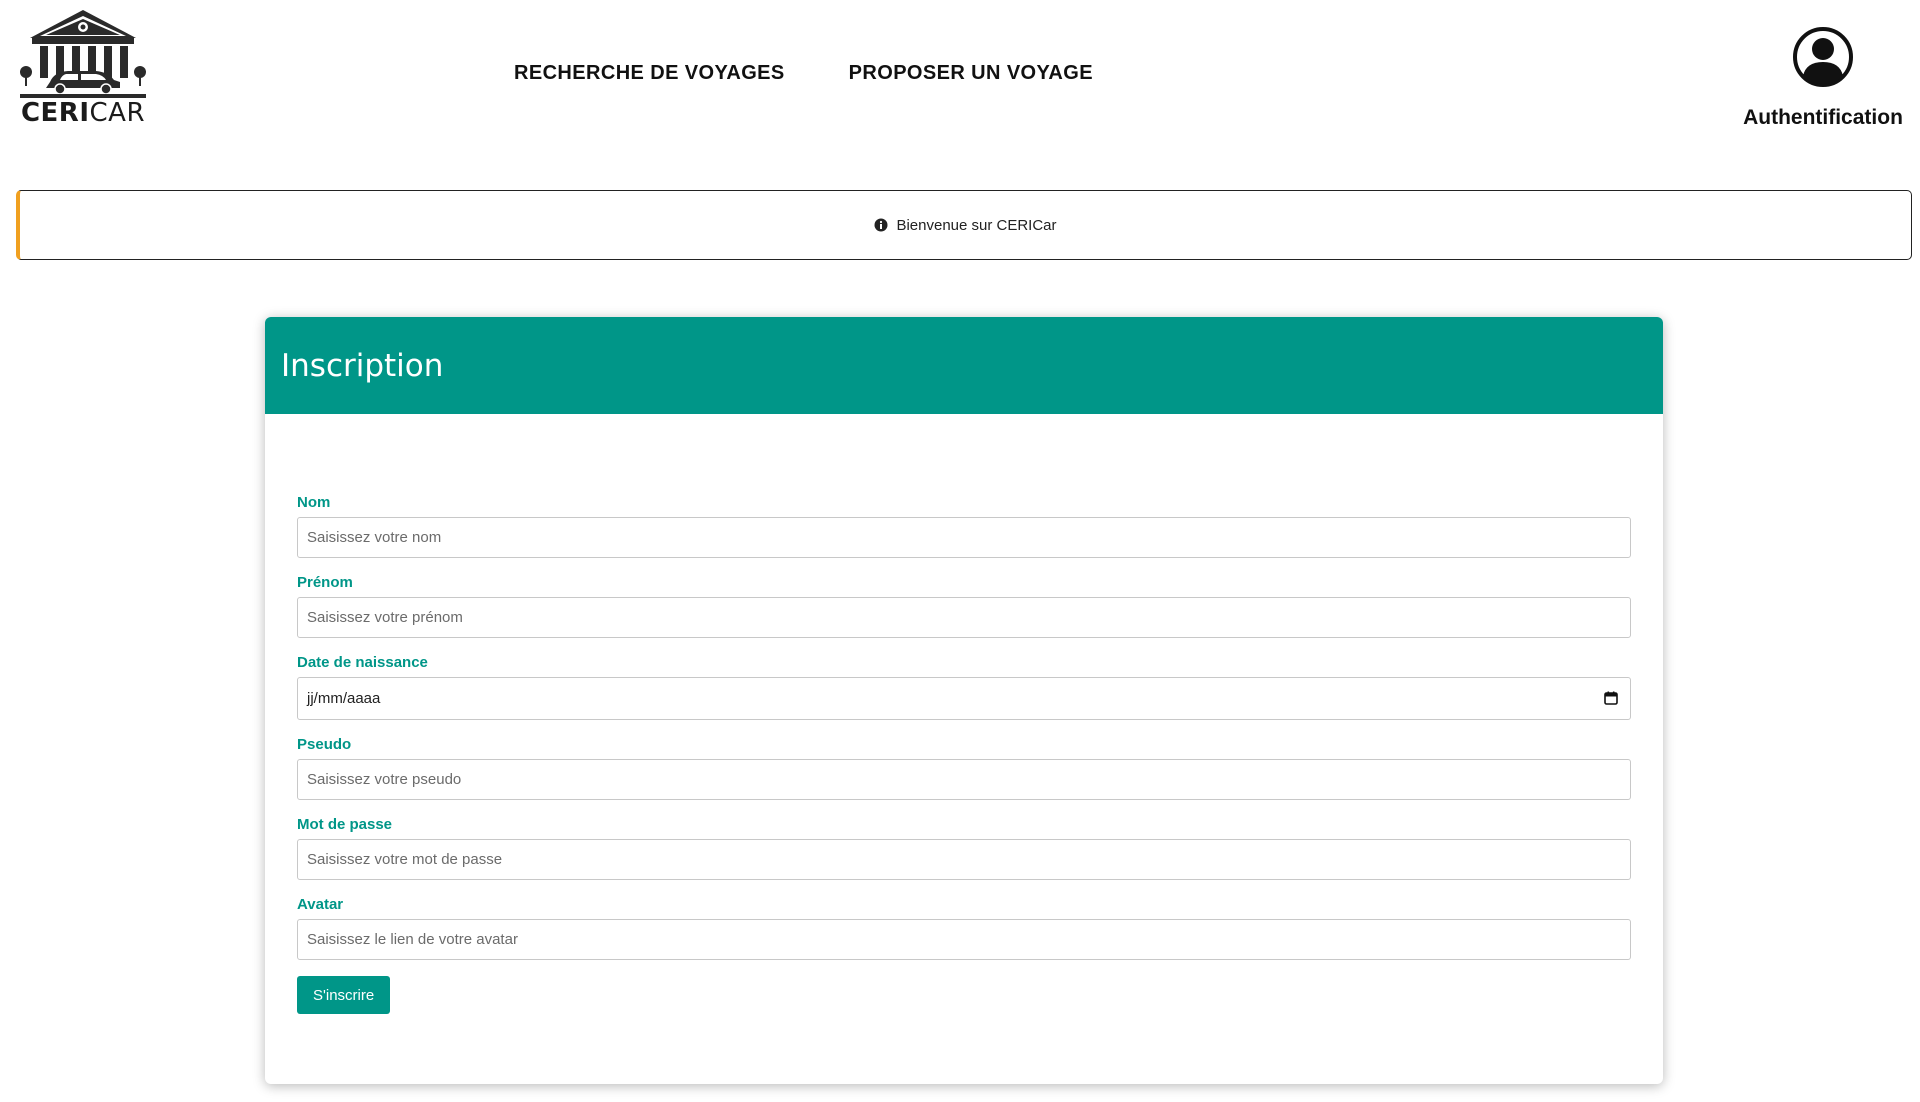  Describe the element at coordinates (881, 225) in the screenshot. I see `info-circle-icon` at that location.